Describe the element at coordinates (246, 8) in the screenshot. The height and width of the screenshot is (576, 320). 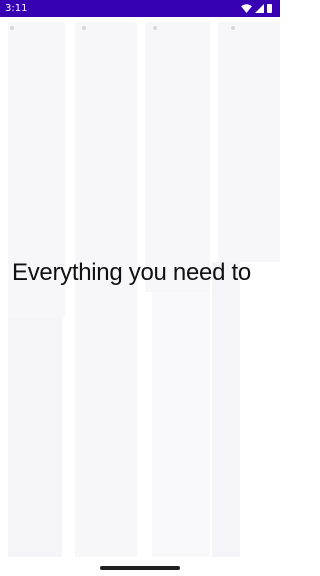
I see `wifi-icon` at that location.